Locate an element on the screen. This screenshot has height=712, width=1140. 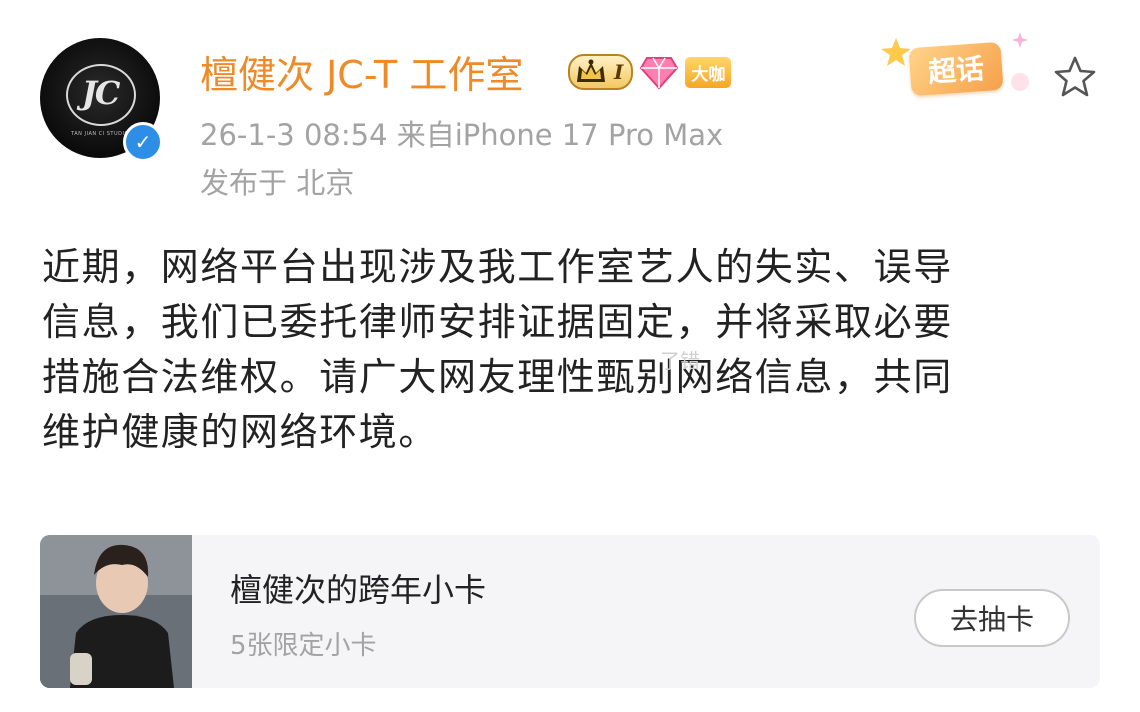
card-subtitle: 5张限定小卡 is located at coordinates (303, 646).